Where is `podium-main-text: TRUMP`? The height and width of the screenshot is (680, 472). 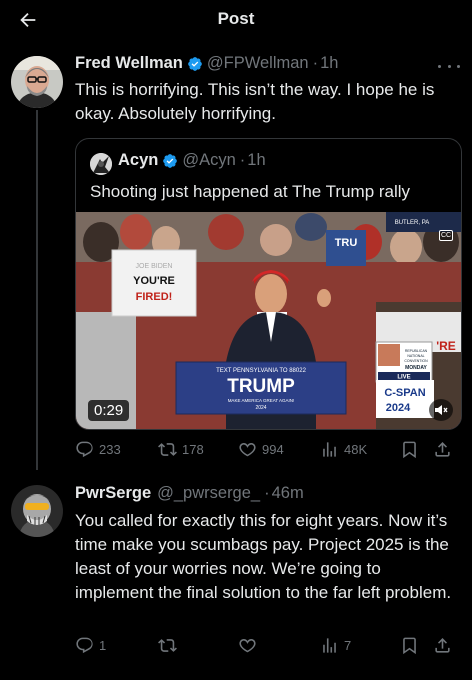
podium-main-text: TRUMP is located at coordinates (261, 386).